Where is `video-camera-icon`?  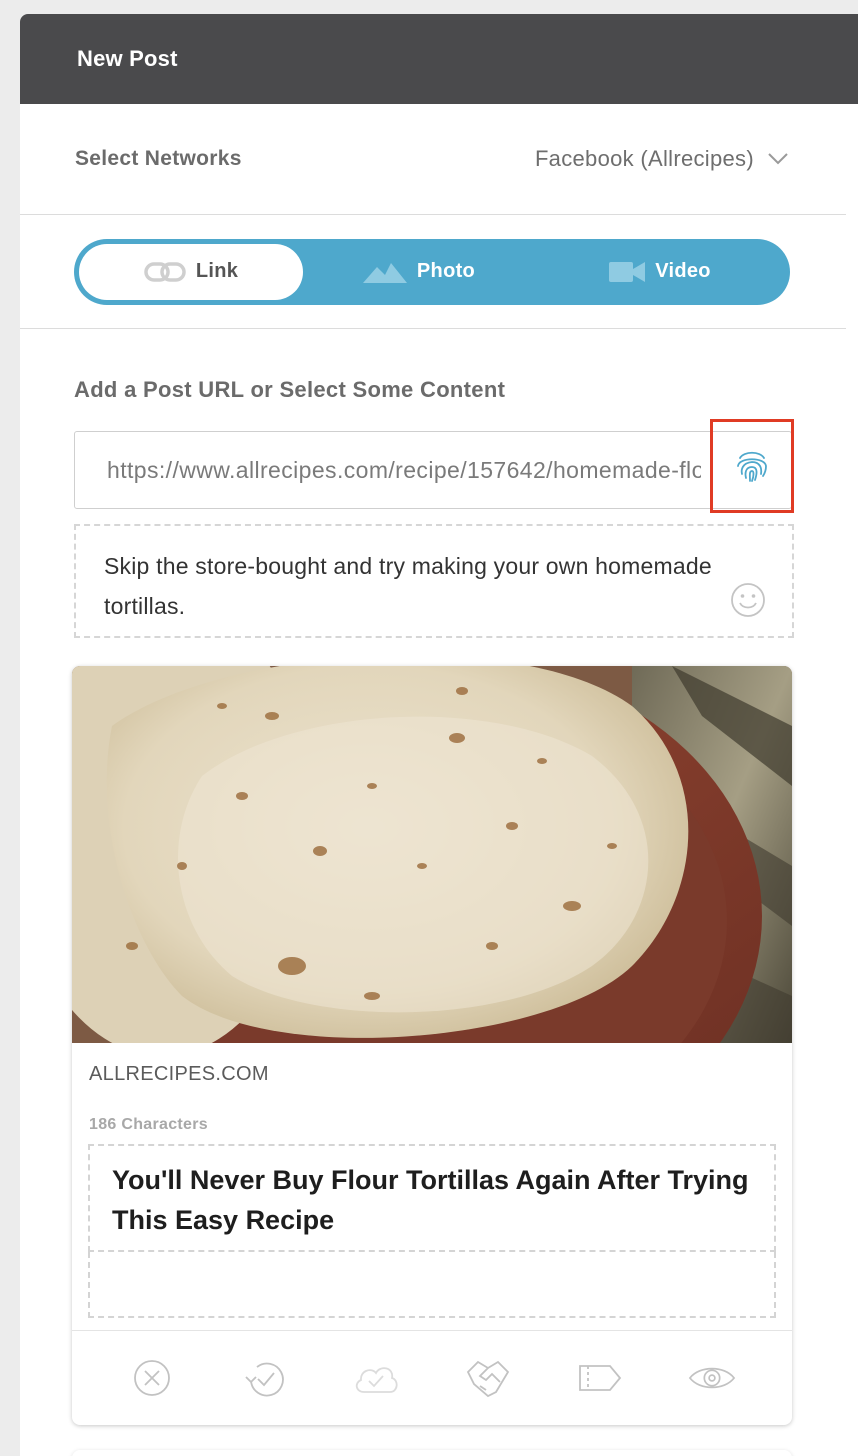 video-camera-icon is located at coordinates (627, 271).